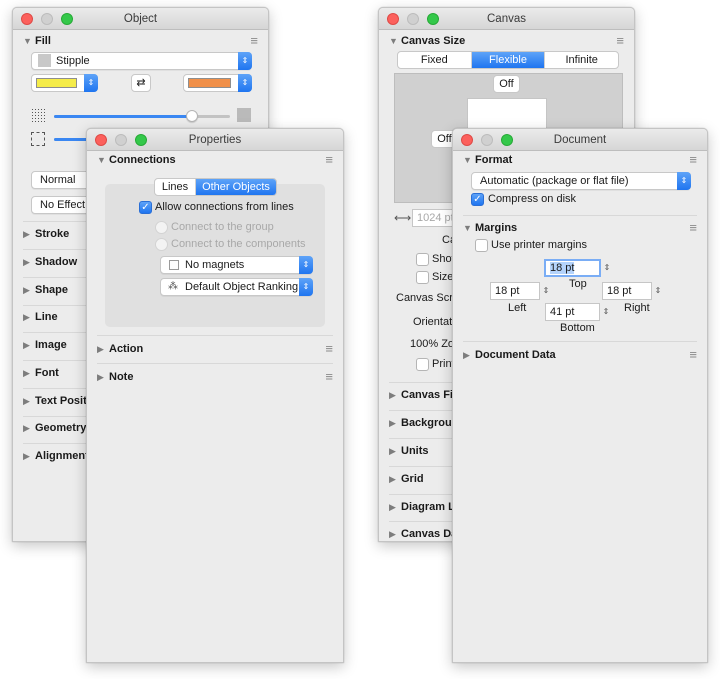 This screenshot has width=720, height=679. I want to click on stipple-density-slider, so click(142, 116).